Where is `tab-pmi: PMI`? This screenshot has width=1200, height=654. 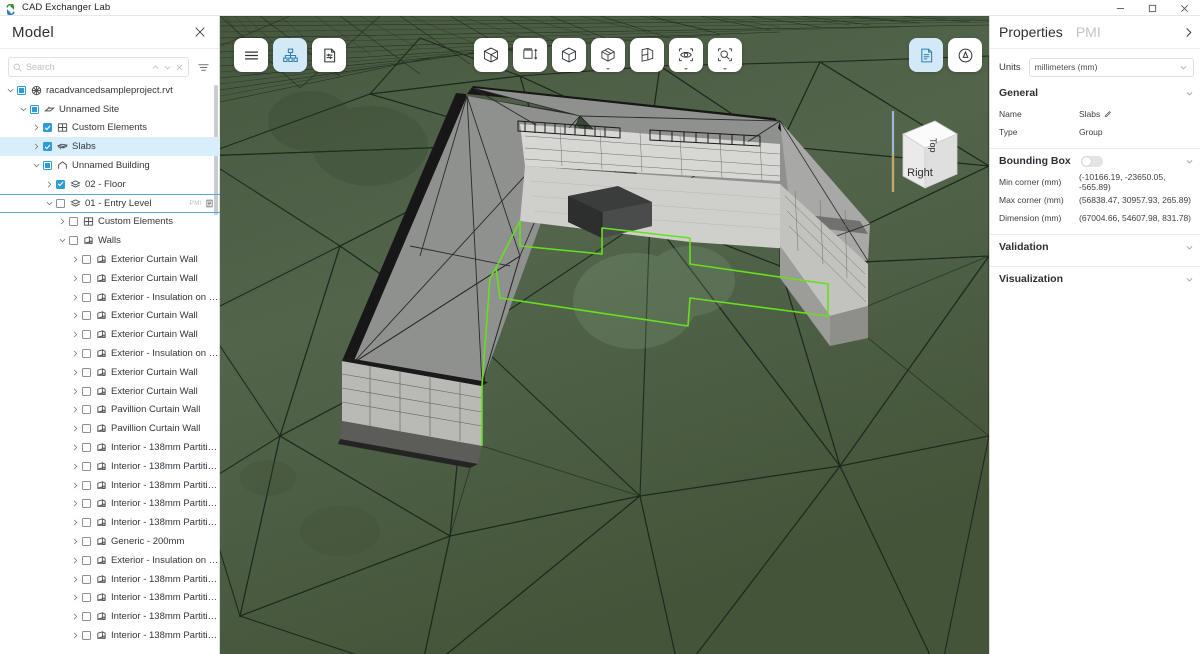 tab-pmi: PMI is located at coordinates (1088, 32).